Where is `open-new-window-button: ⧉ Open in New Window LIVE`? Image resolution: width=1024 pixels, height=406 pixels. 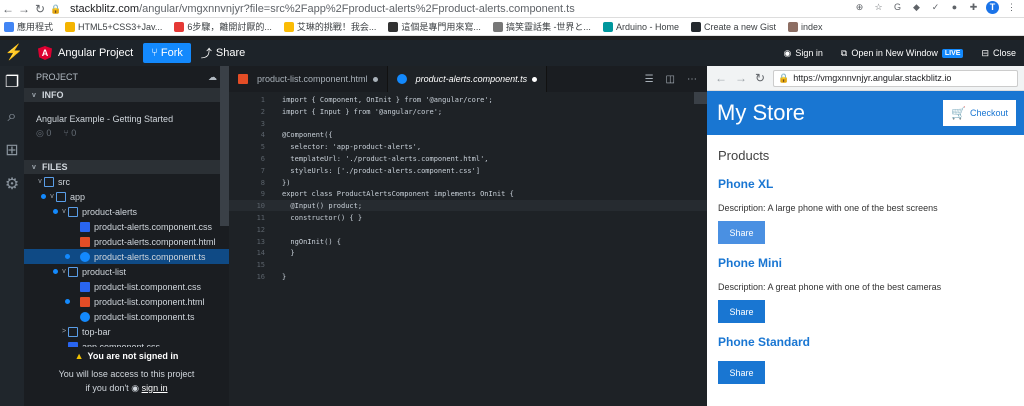
open-new-window-button: ⧉ Open in New Window LIVE is located at coordinates (902, 53).